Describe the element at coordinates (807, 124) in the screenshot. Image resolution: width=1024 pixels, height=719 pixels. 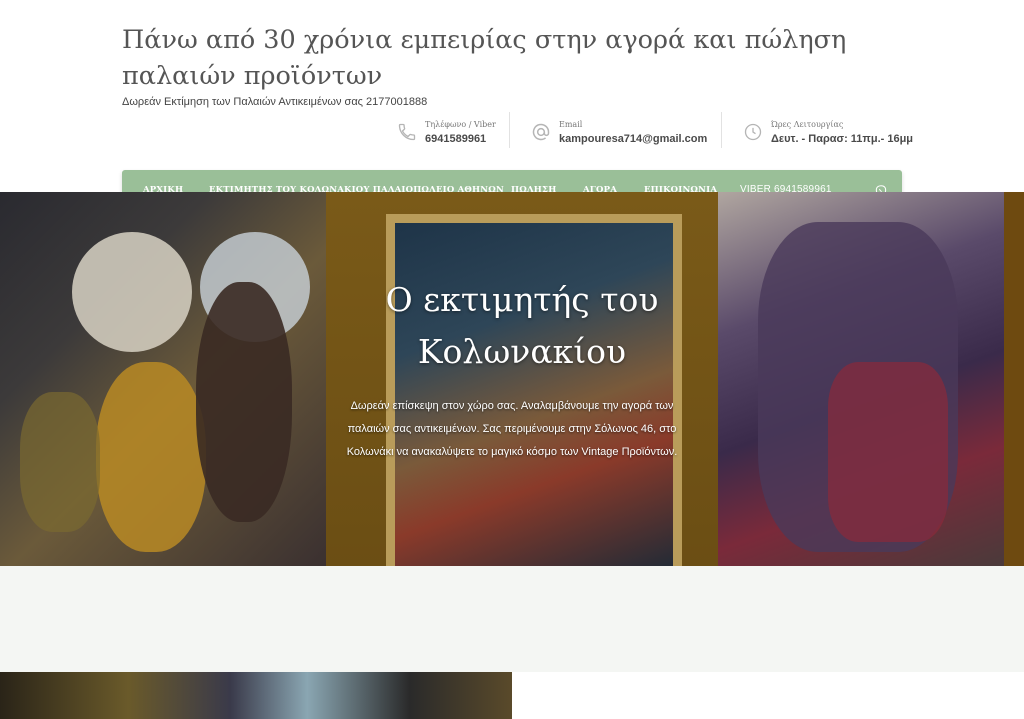
I see `contact-hours-label: Ώρες Λειτουργίας` at that location.